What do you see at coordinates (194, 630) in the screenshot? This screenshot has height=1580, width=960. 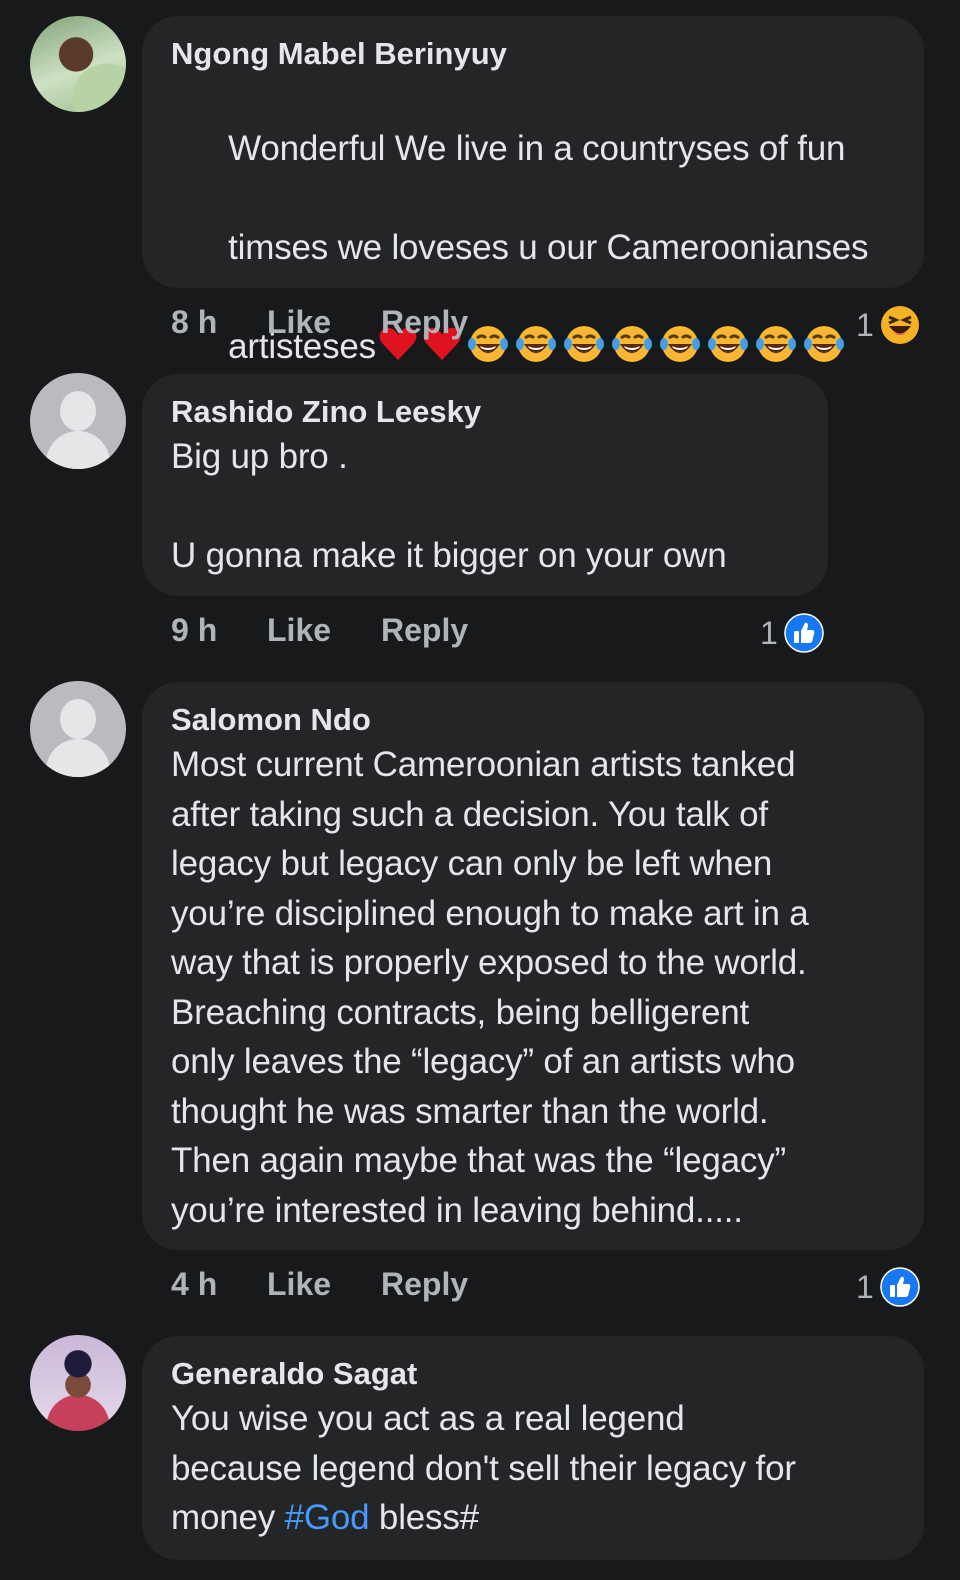 I see `comment-timestamp: 9 h` at bounding box center [194, 630].